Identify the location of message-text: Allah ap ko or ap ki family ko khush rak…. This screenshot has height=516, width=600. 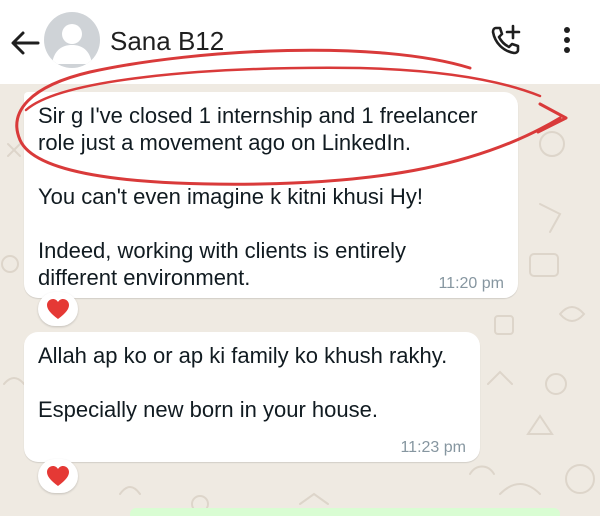
(243, 382).